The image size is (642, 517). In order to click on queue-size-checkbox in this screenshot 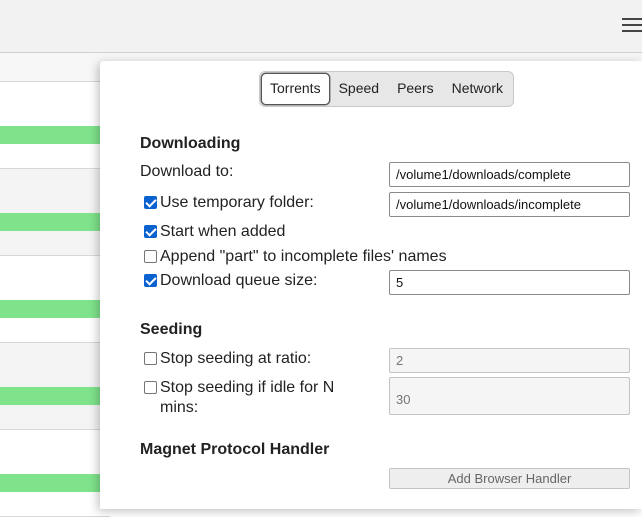, I will do `click(150, 280)`.